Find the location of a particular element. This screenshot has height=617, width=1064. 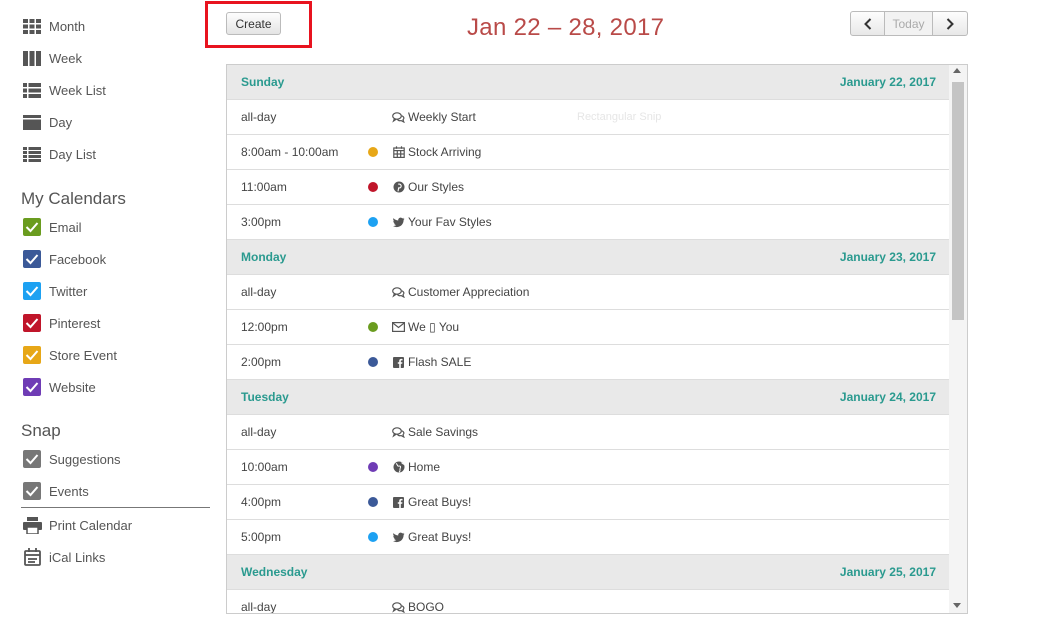

event-title-text: Flash SALE is located at coordinates (440, 362).